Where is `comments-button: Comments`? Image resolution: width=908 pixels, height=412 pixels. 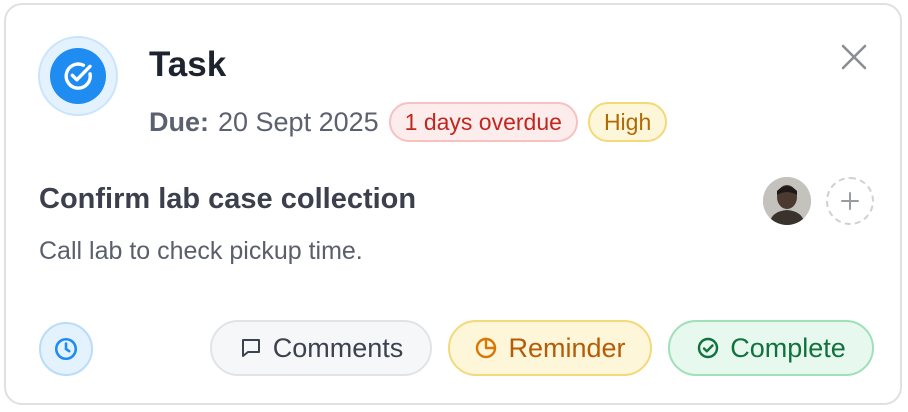
comments-button: Comments is located at coordinates (321, 348).